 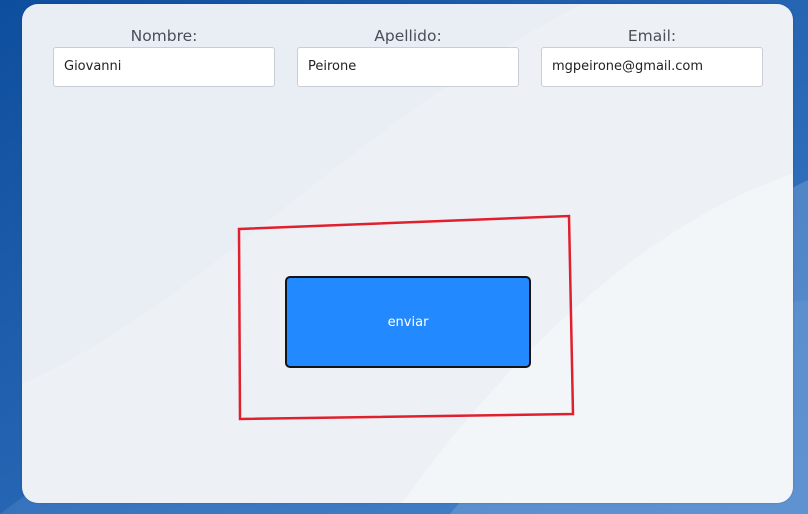 I want to click on apellido-input: Peirone, so click(x=408, y=67).